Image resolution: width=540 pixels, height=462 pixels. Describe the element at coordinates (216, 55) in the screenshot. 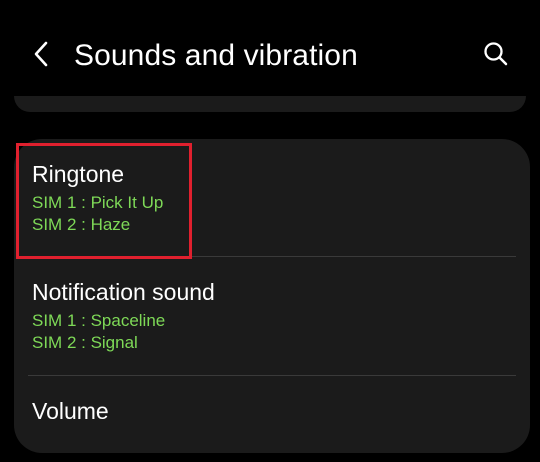

I see `page-title: Sounds and vibration` at that location.